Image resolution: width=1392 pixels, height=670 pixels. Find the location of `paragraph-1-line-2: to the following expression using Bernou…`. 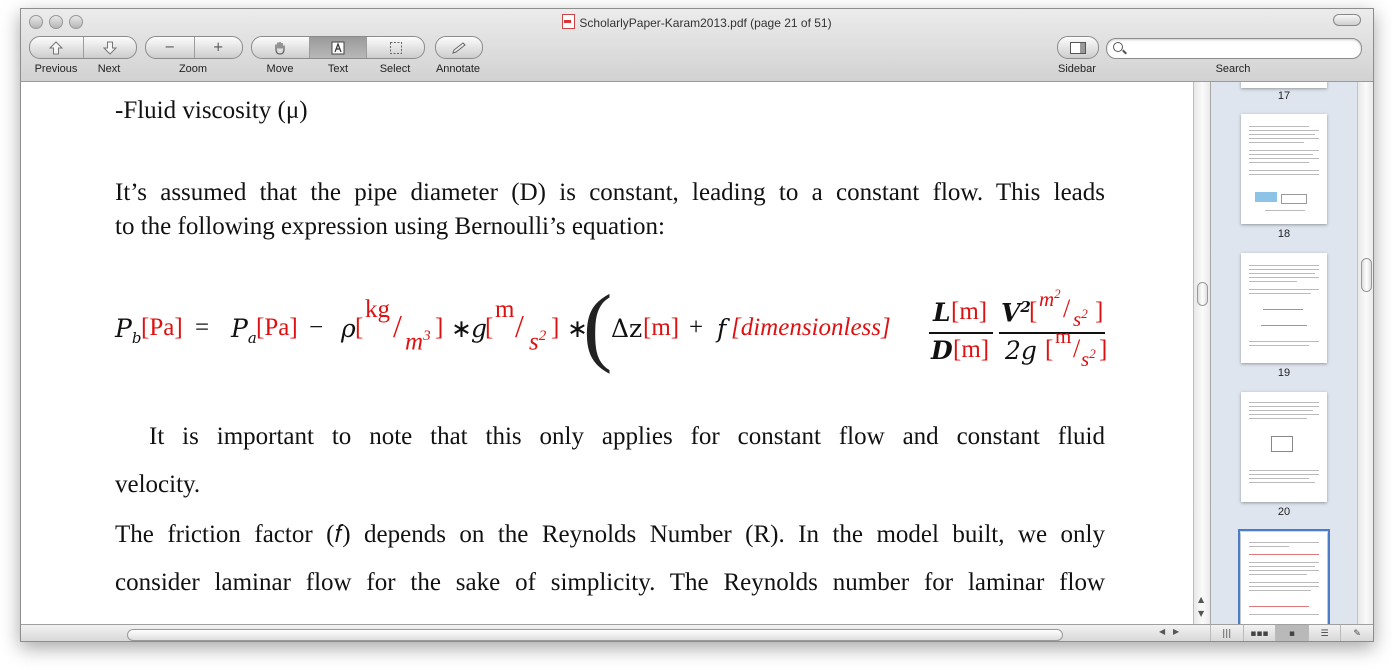

paragraph-1-line-2: to the following expression using Bernou… is located at coordinates (390, 226).